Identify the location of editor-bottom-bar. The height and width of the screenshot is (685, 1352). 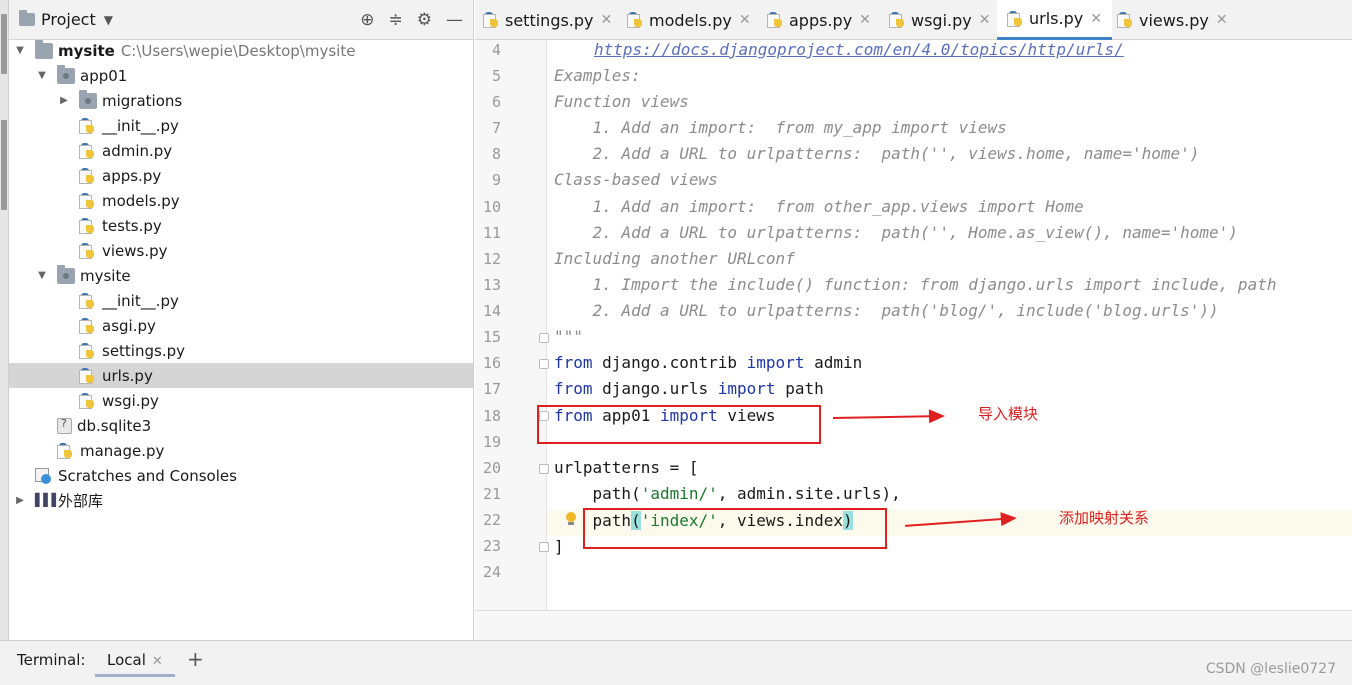
(913, 625).